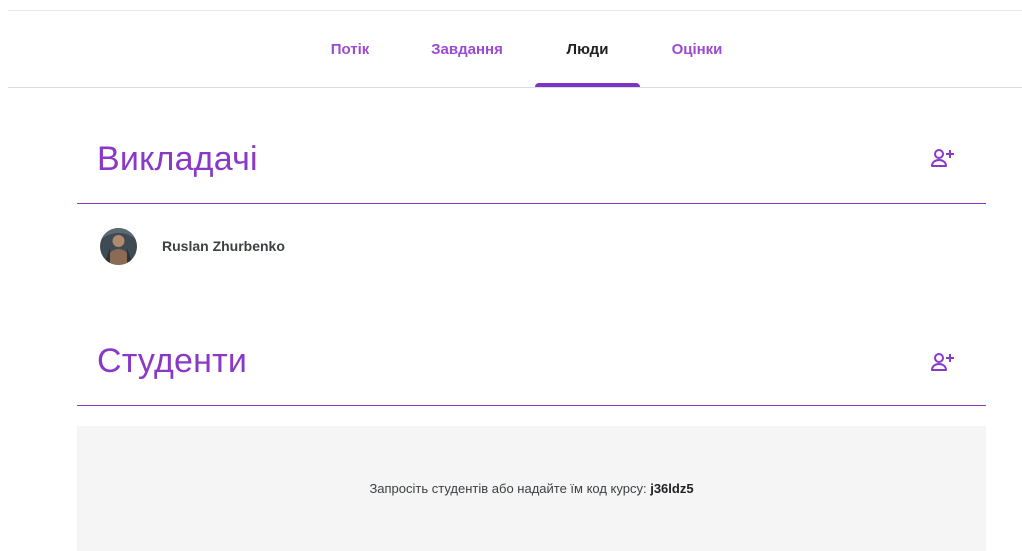 The height and width of the screenshot is (551, 1022). I want to click on tab-grades-label: Оцінки, so click(697, 49).